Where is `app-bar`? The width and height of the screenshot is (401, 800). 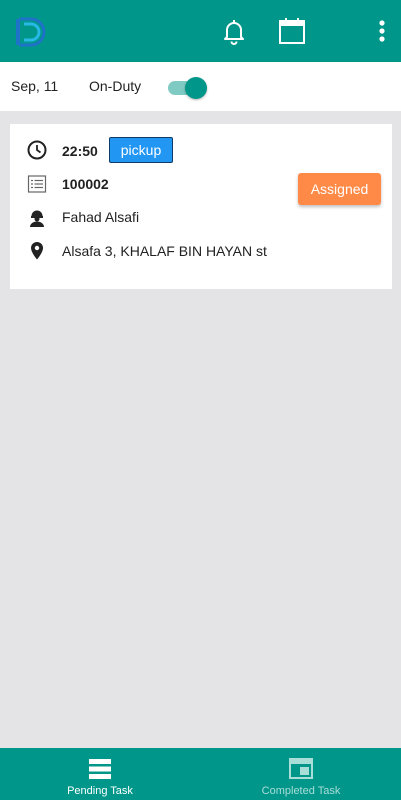 app-bar is located at coordinates (200, 31).